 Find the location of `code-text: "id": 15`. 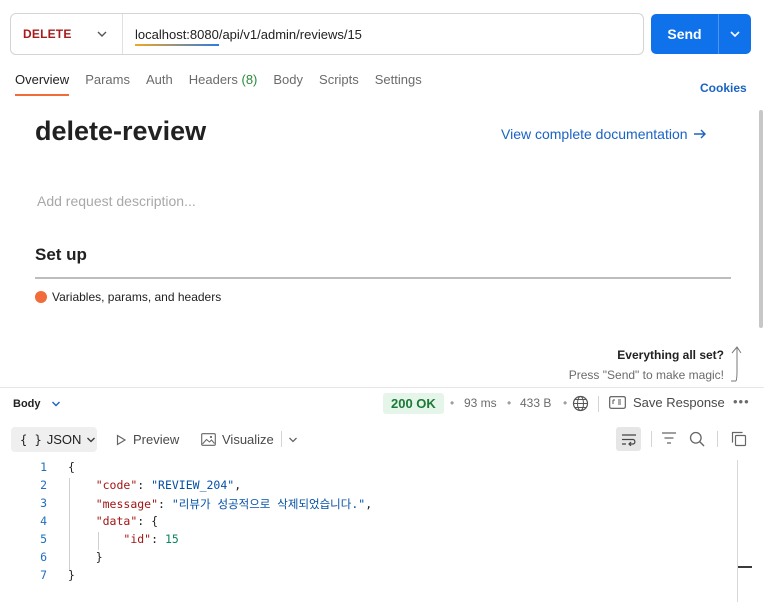

code-text: "id": 15 is located at coordinates (151, 539).